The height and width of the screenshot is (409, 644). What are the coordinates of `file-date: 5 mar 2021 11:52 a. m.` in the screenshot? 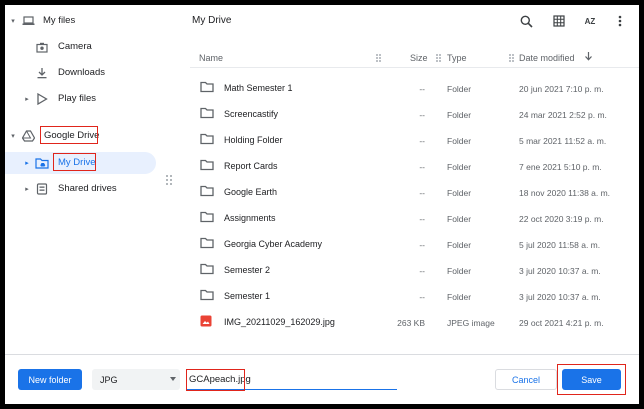 It's located at (563, 141).